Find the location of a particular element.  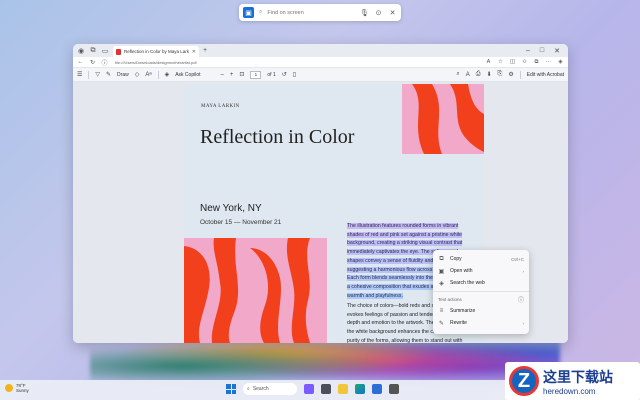

weather-widget: 78°F Sunny is located at coordinates (17, 388).